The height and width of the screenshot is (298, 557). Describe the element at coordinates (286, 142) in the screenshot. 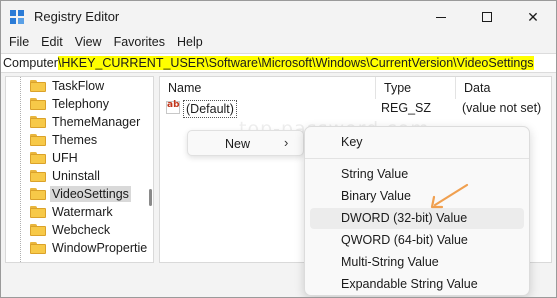

I see `chevron-right-icon: ›` at that location.